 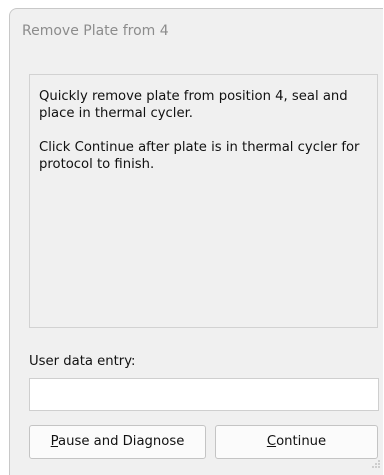 What do you see at coordinates (121, 441) in the screenshot?
I see `pause-label-rest: ause and Diagnose` at bounding box center [121, 441].